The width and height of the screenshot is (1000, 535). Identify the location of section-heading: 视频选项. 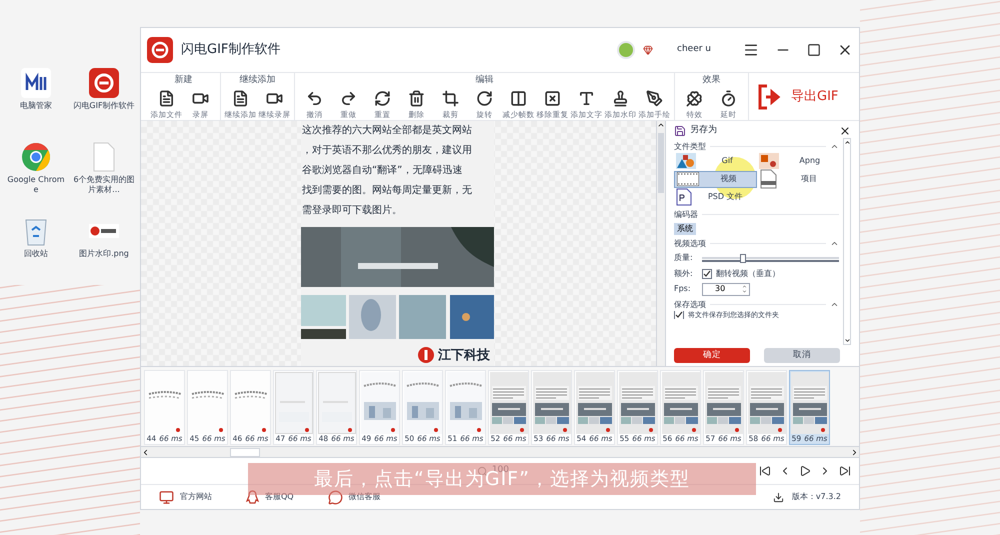
(690, 244).